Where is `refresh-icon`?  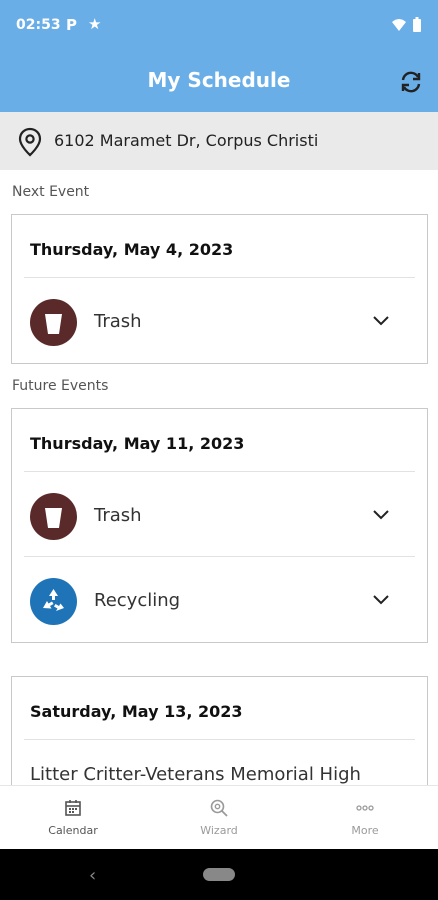
refresh-icon is located at coordinates (411, 82).